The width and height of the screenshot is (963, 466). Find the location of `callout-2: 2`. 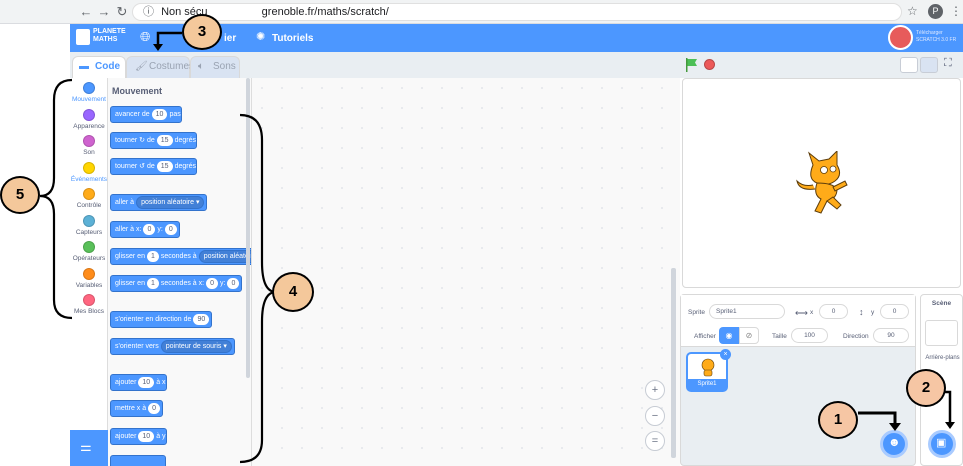

callout-2: 2 is located at coordinates (926, 388).